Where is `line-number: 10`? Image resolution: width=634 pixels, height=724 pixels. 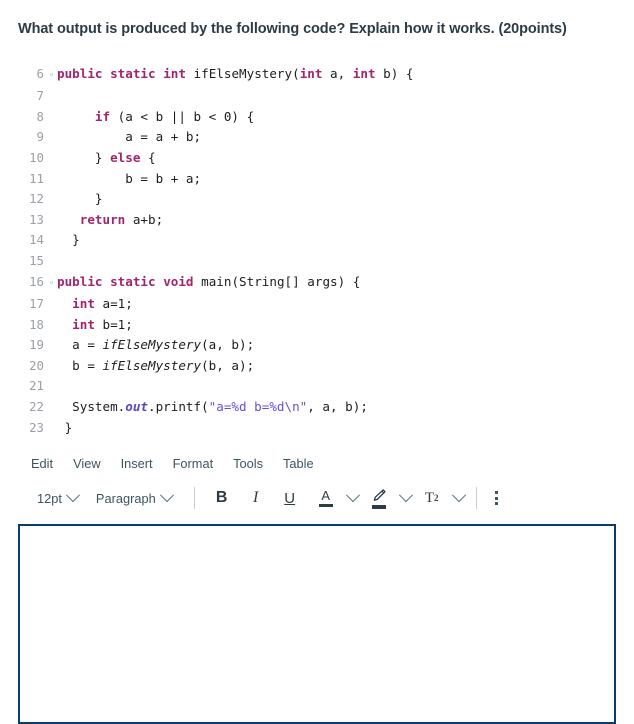
line-number: 10 is located at coordinates (36, 157).